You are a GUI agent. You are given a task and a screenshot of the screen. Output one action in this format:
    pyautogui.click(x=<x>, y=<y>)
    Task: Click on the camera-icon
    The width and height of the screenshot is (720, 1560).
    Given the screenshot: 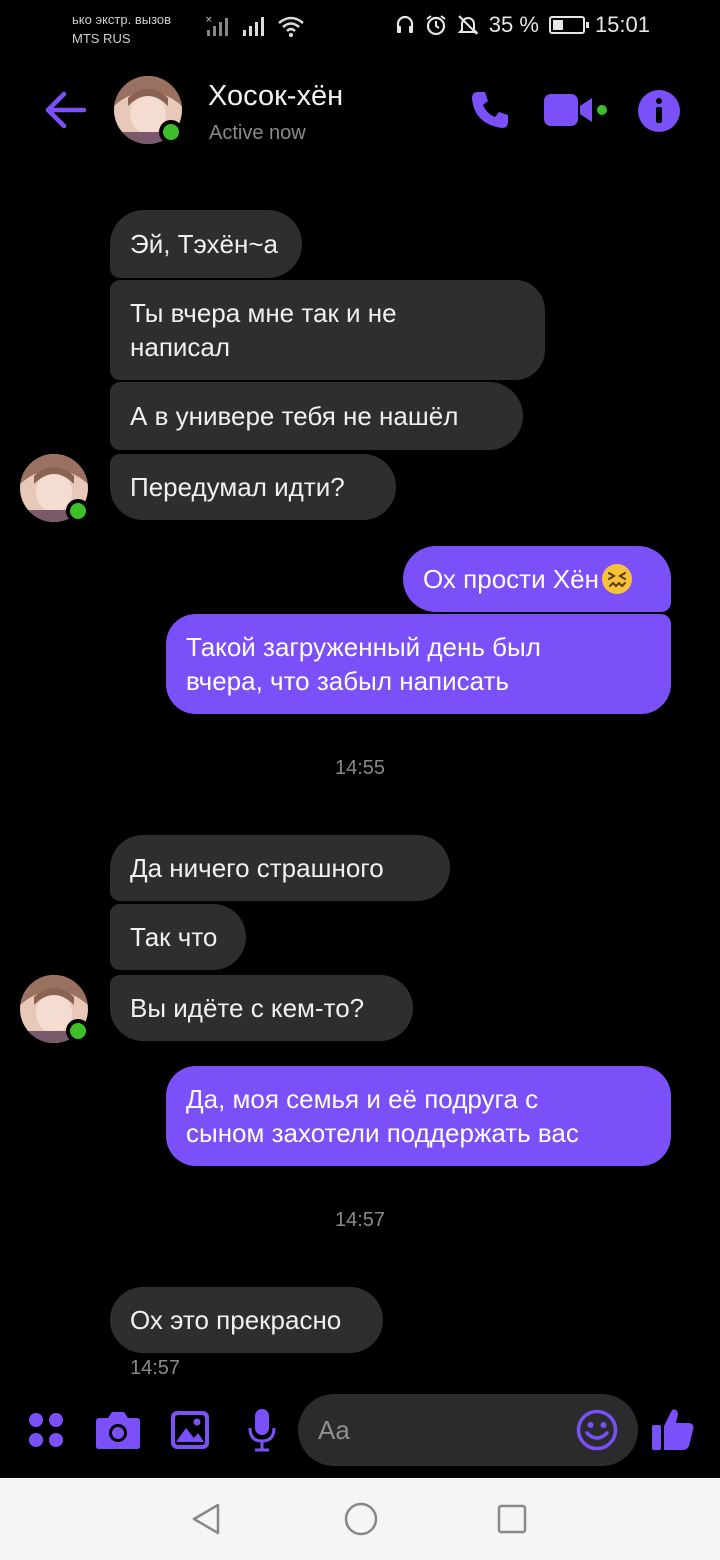 What is the action you would take?
    pyautogui.click(x=118, y=1430)
    